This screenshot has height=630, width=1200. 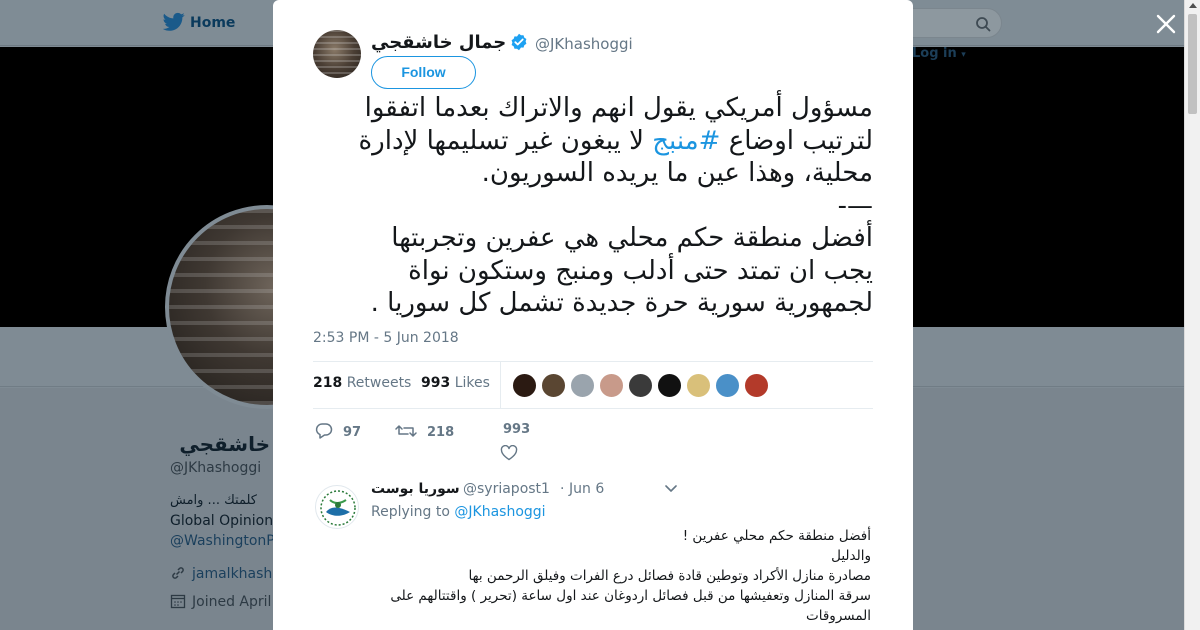 I want to click on author-handle: @JKhashoggi, so click(x=584, y=44).